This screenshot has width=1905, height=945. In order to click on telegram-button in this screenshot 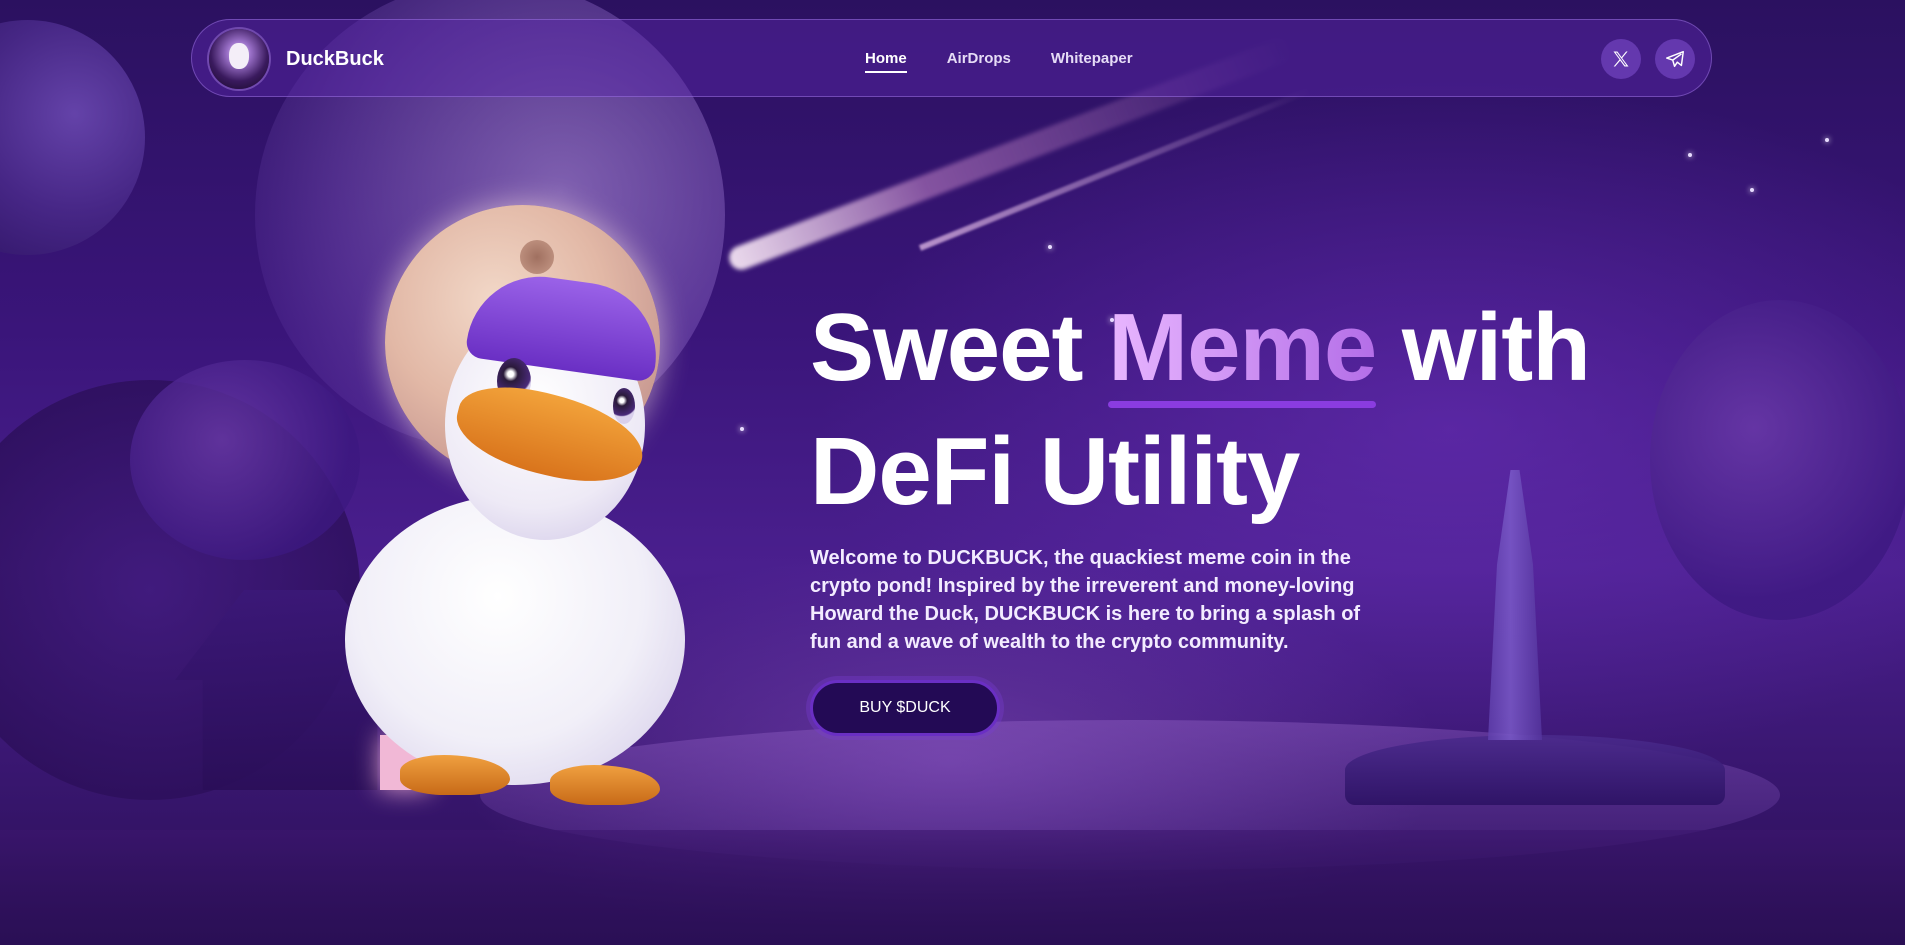, I will do `click(1675, 59)`.